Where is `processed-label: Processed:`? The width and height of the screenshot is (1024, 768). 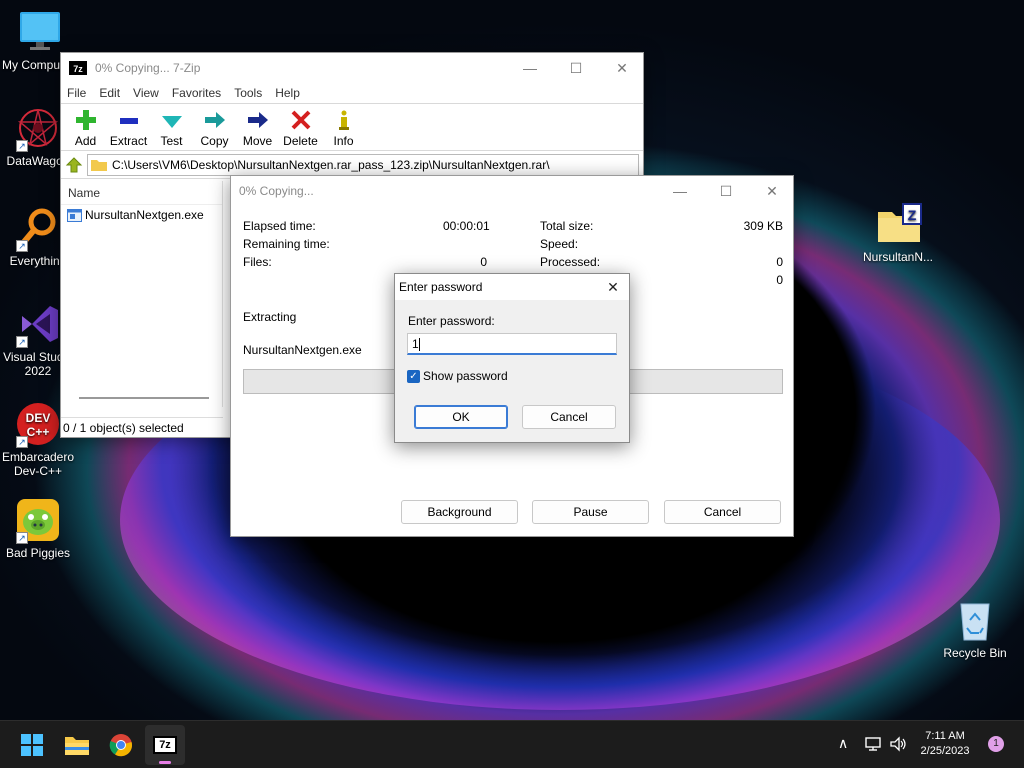 processed-label: Processed: is located at coordinates (570, 262).